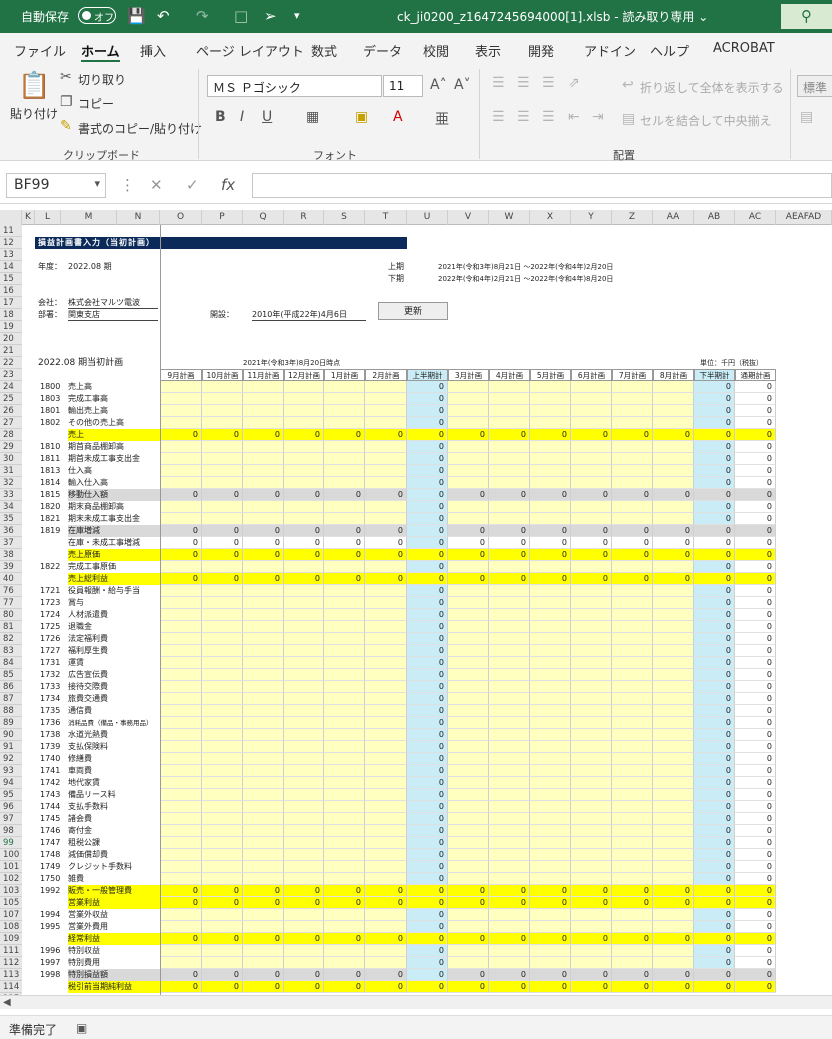  What do you see at coordinates (11, 915) in the screenshot?
I see `row-header: 107` at bounding box center [11, 915].